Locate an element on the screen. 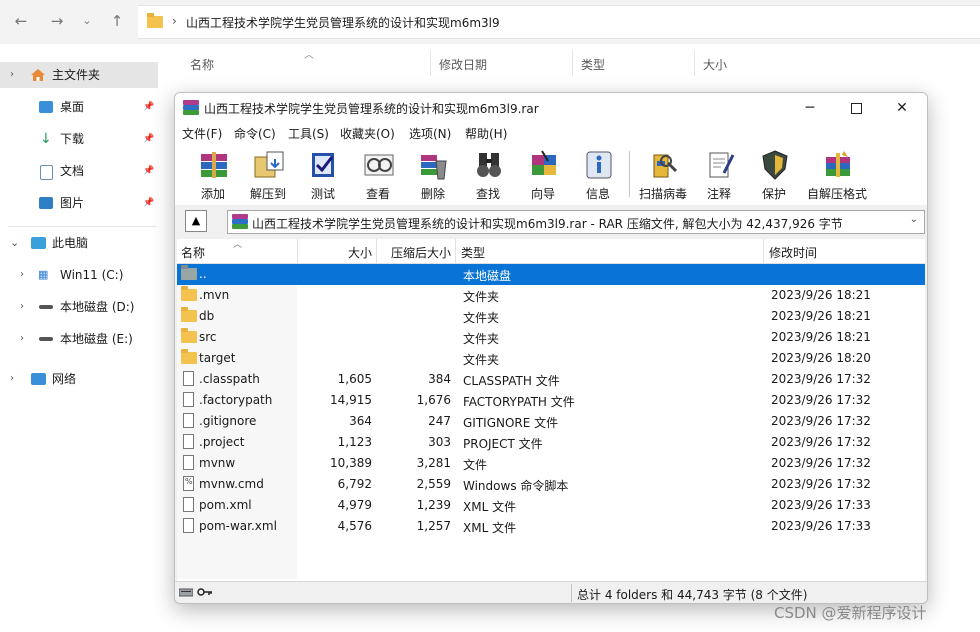 This screenshot has height=632, width=980. column-packed-size: 压缩后大小 is located at coordinates (413, 252).